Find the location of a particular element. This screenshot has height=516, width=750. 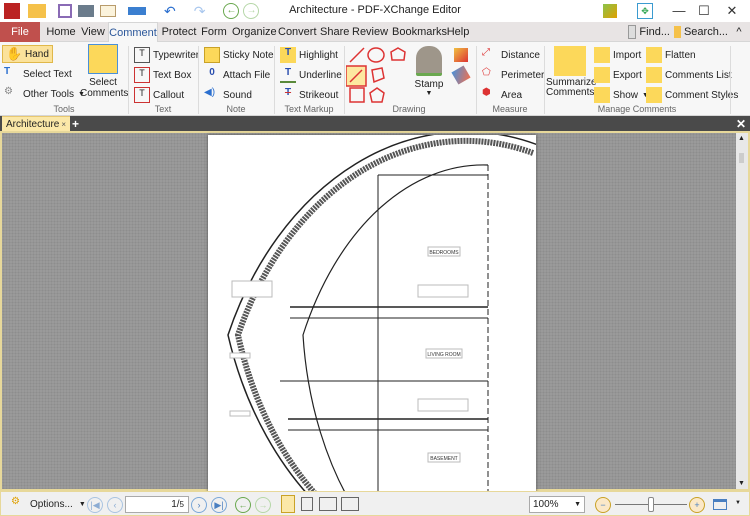

oval-tool-icon is located at coordinates (376, 55).